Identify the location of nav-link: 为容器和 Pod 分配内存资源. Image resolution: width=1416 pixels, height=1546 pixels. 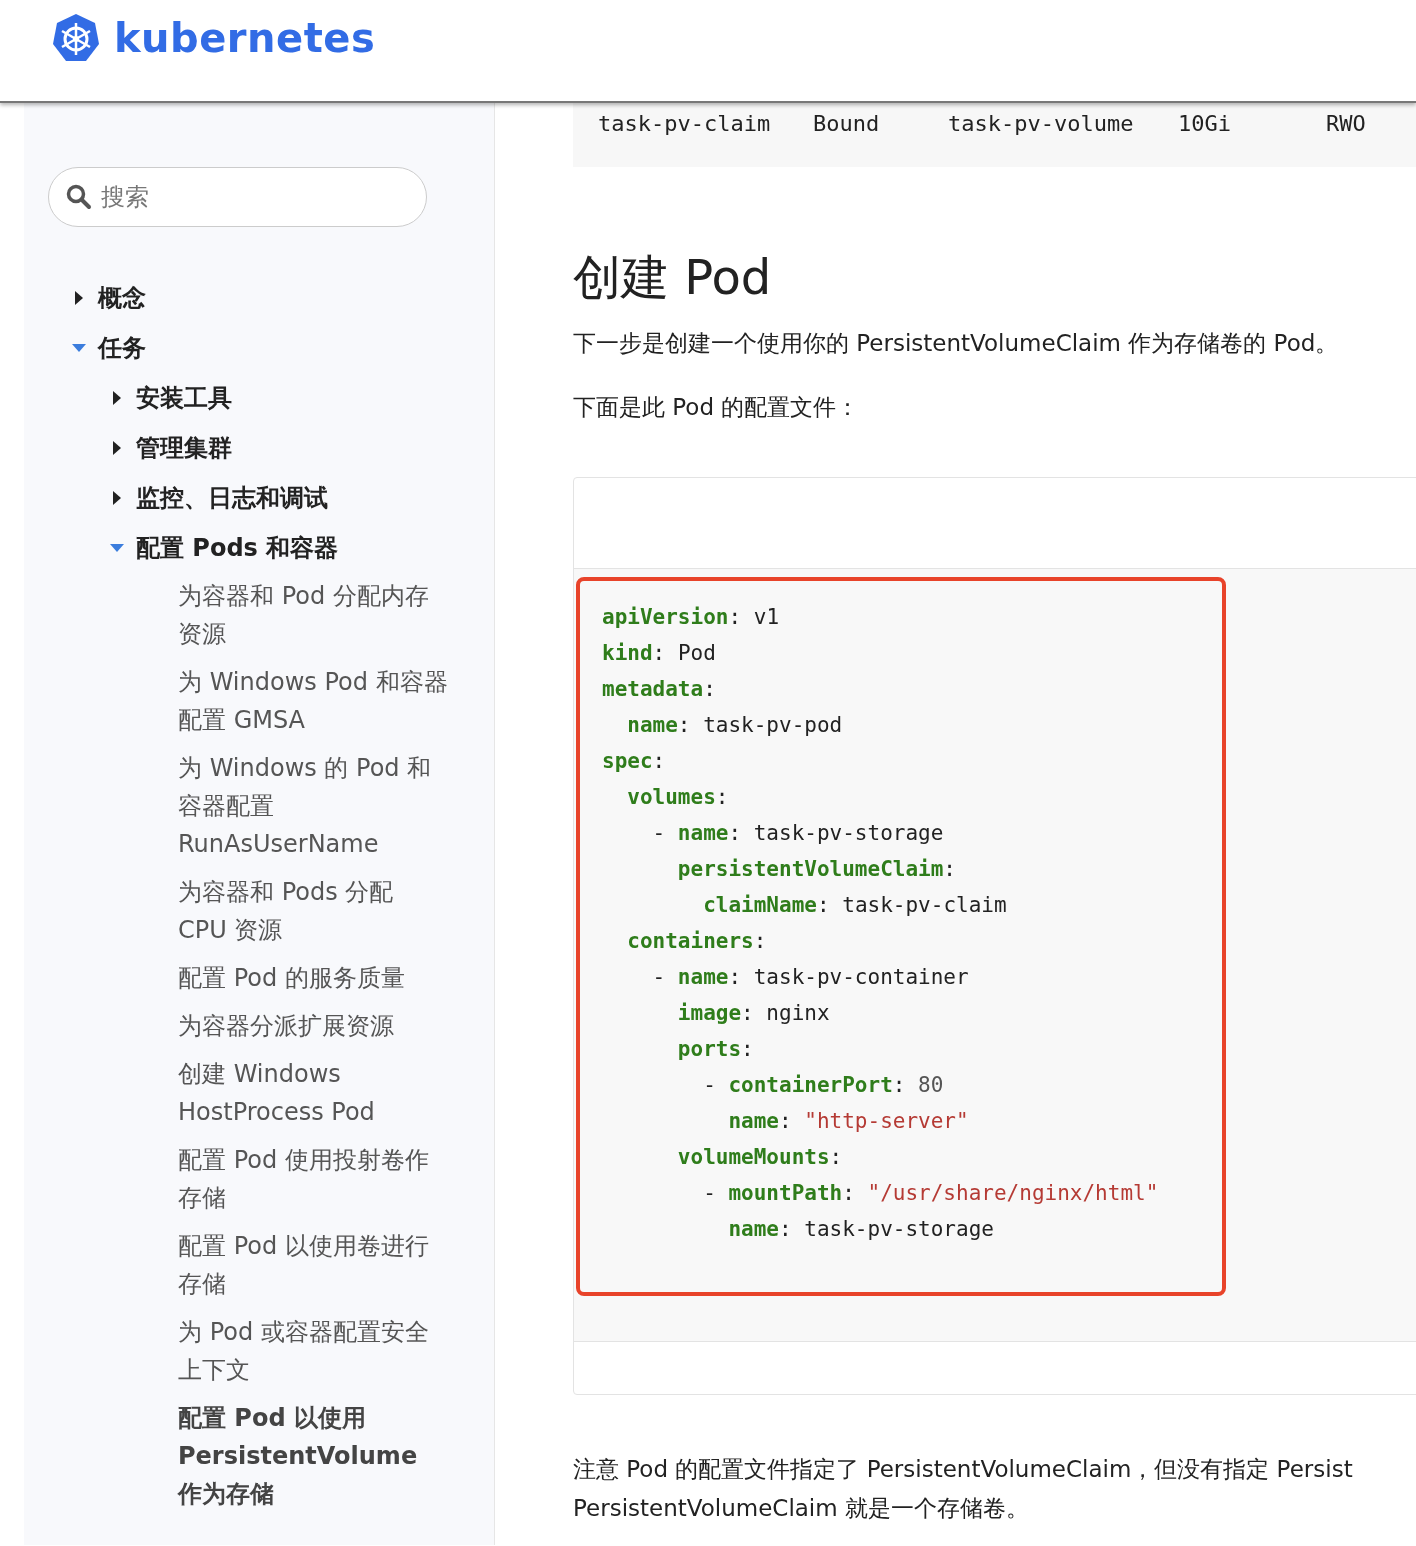
(259, 615).